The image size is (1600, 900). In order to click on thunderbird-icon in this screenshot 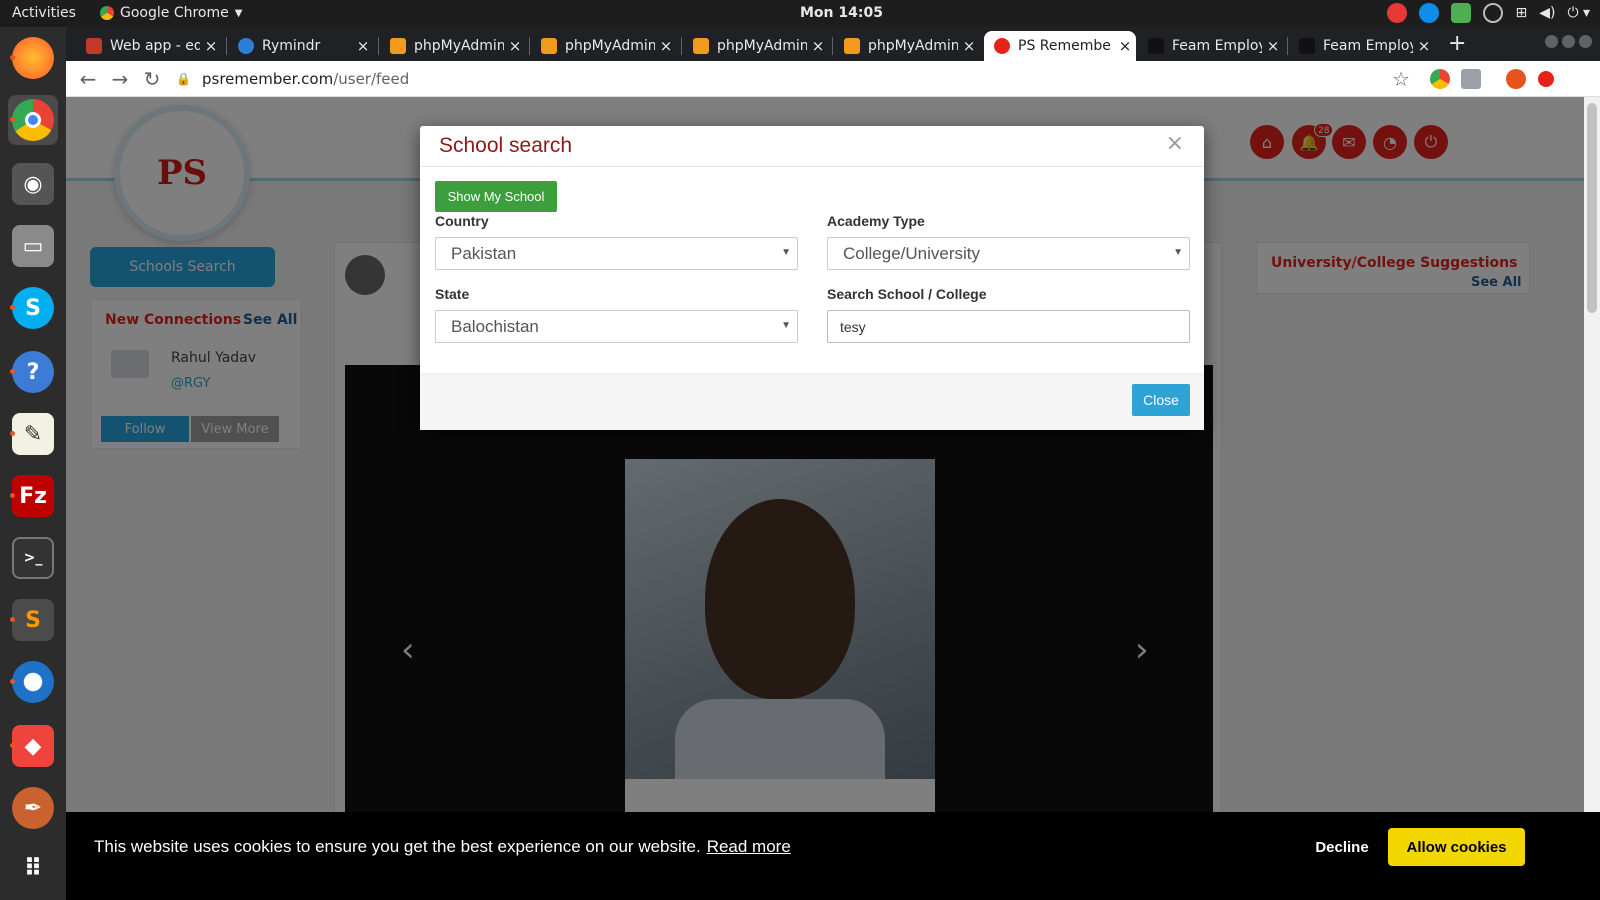, I will do `click(33, 682)`.